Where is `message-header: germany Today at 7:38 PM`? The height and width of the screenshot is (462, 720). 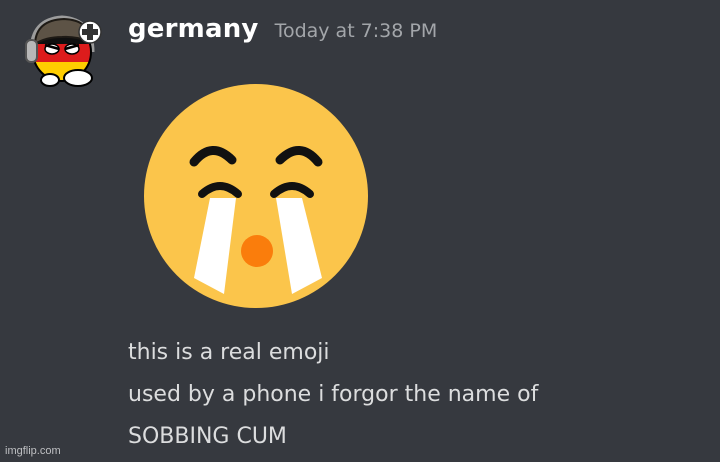 message-header: germany Today at 7:38 PM is located at coordinates (282, 29).